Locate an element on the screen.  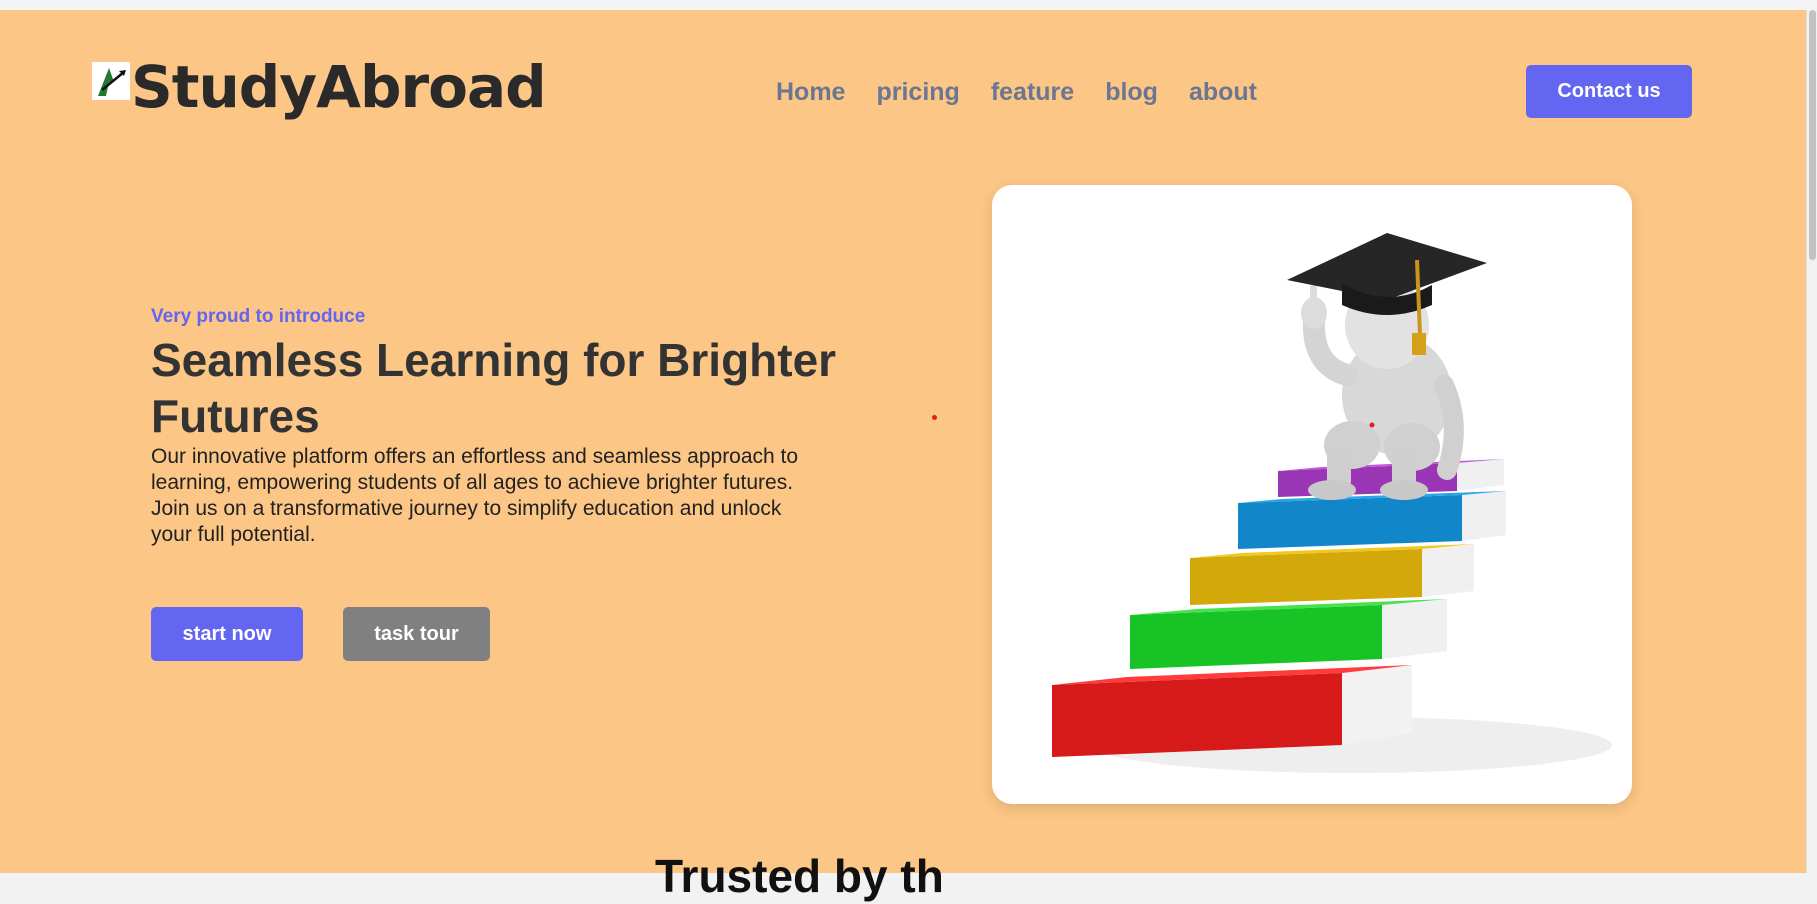
nav-pricing: pricing is located at coordinates (917, 92).